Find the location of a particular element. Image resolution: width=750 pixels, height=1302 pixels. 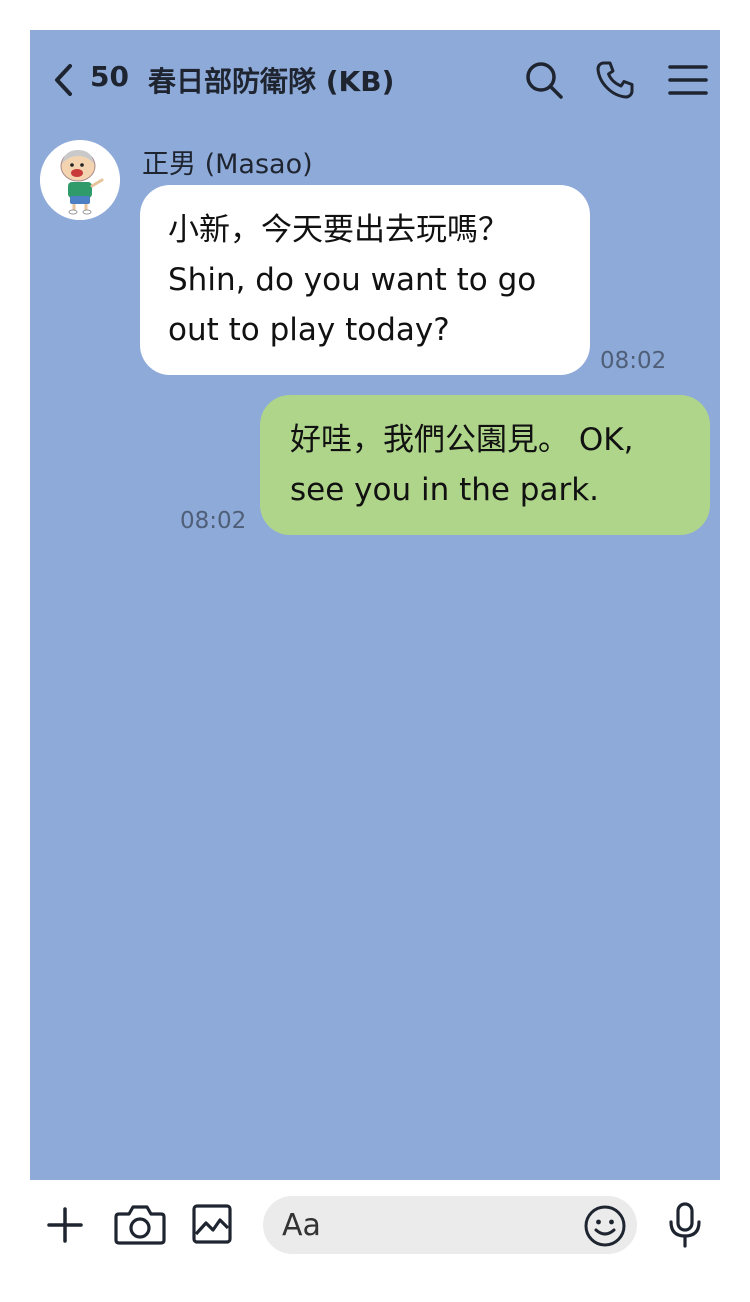

message-text: Shin, do you want to go is located at coordinates (352, 280).